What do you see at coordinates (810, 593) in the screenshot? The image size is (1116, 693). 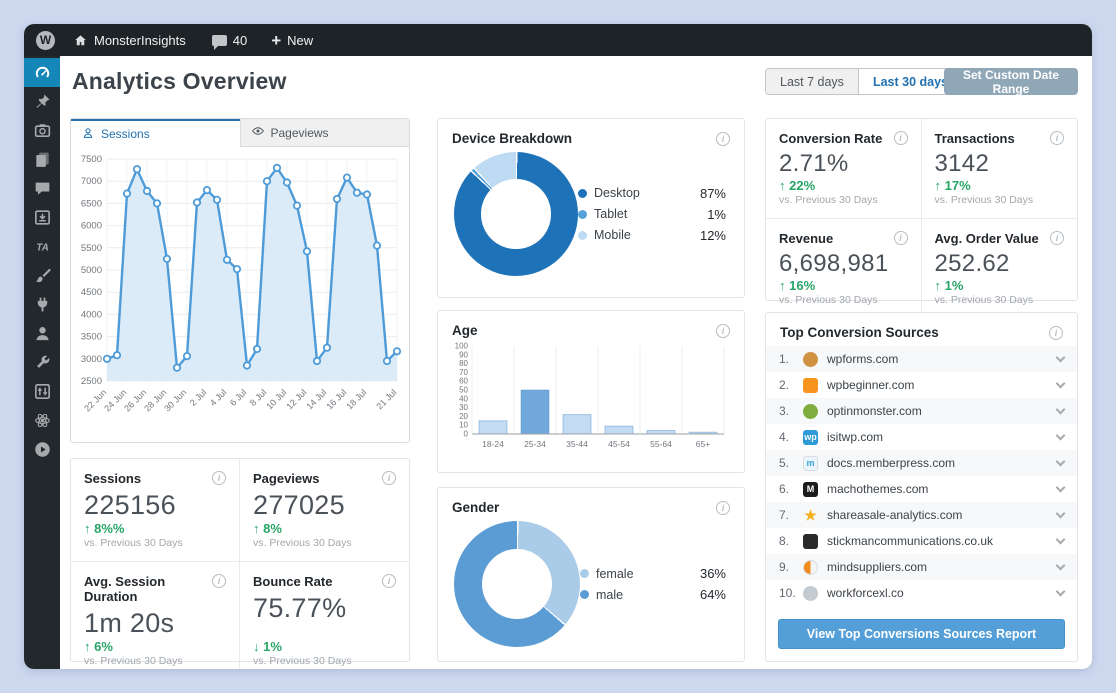 I see `globe-favicon` at bounding box center [810, 593].